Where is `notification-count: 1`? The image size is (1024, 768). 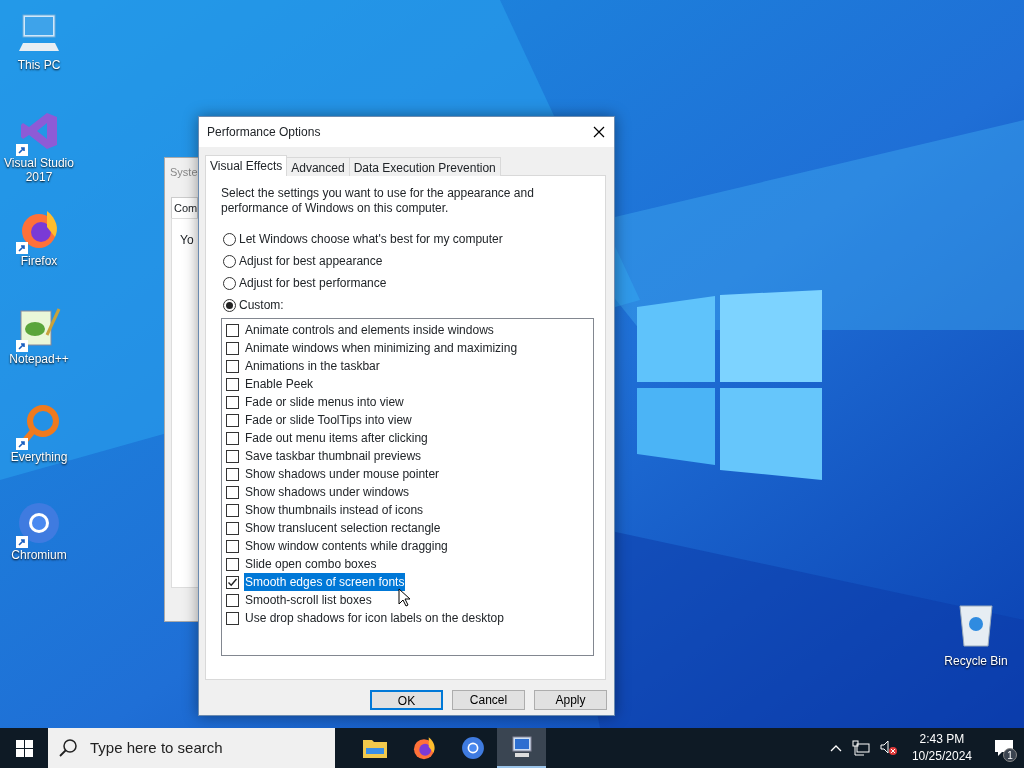
notification-count: 1 is located at coordinates (1010, 755).